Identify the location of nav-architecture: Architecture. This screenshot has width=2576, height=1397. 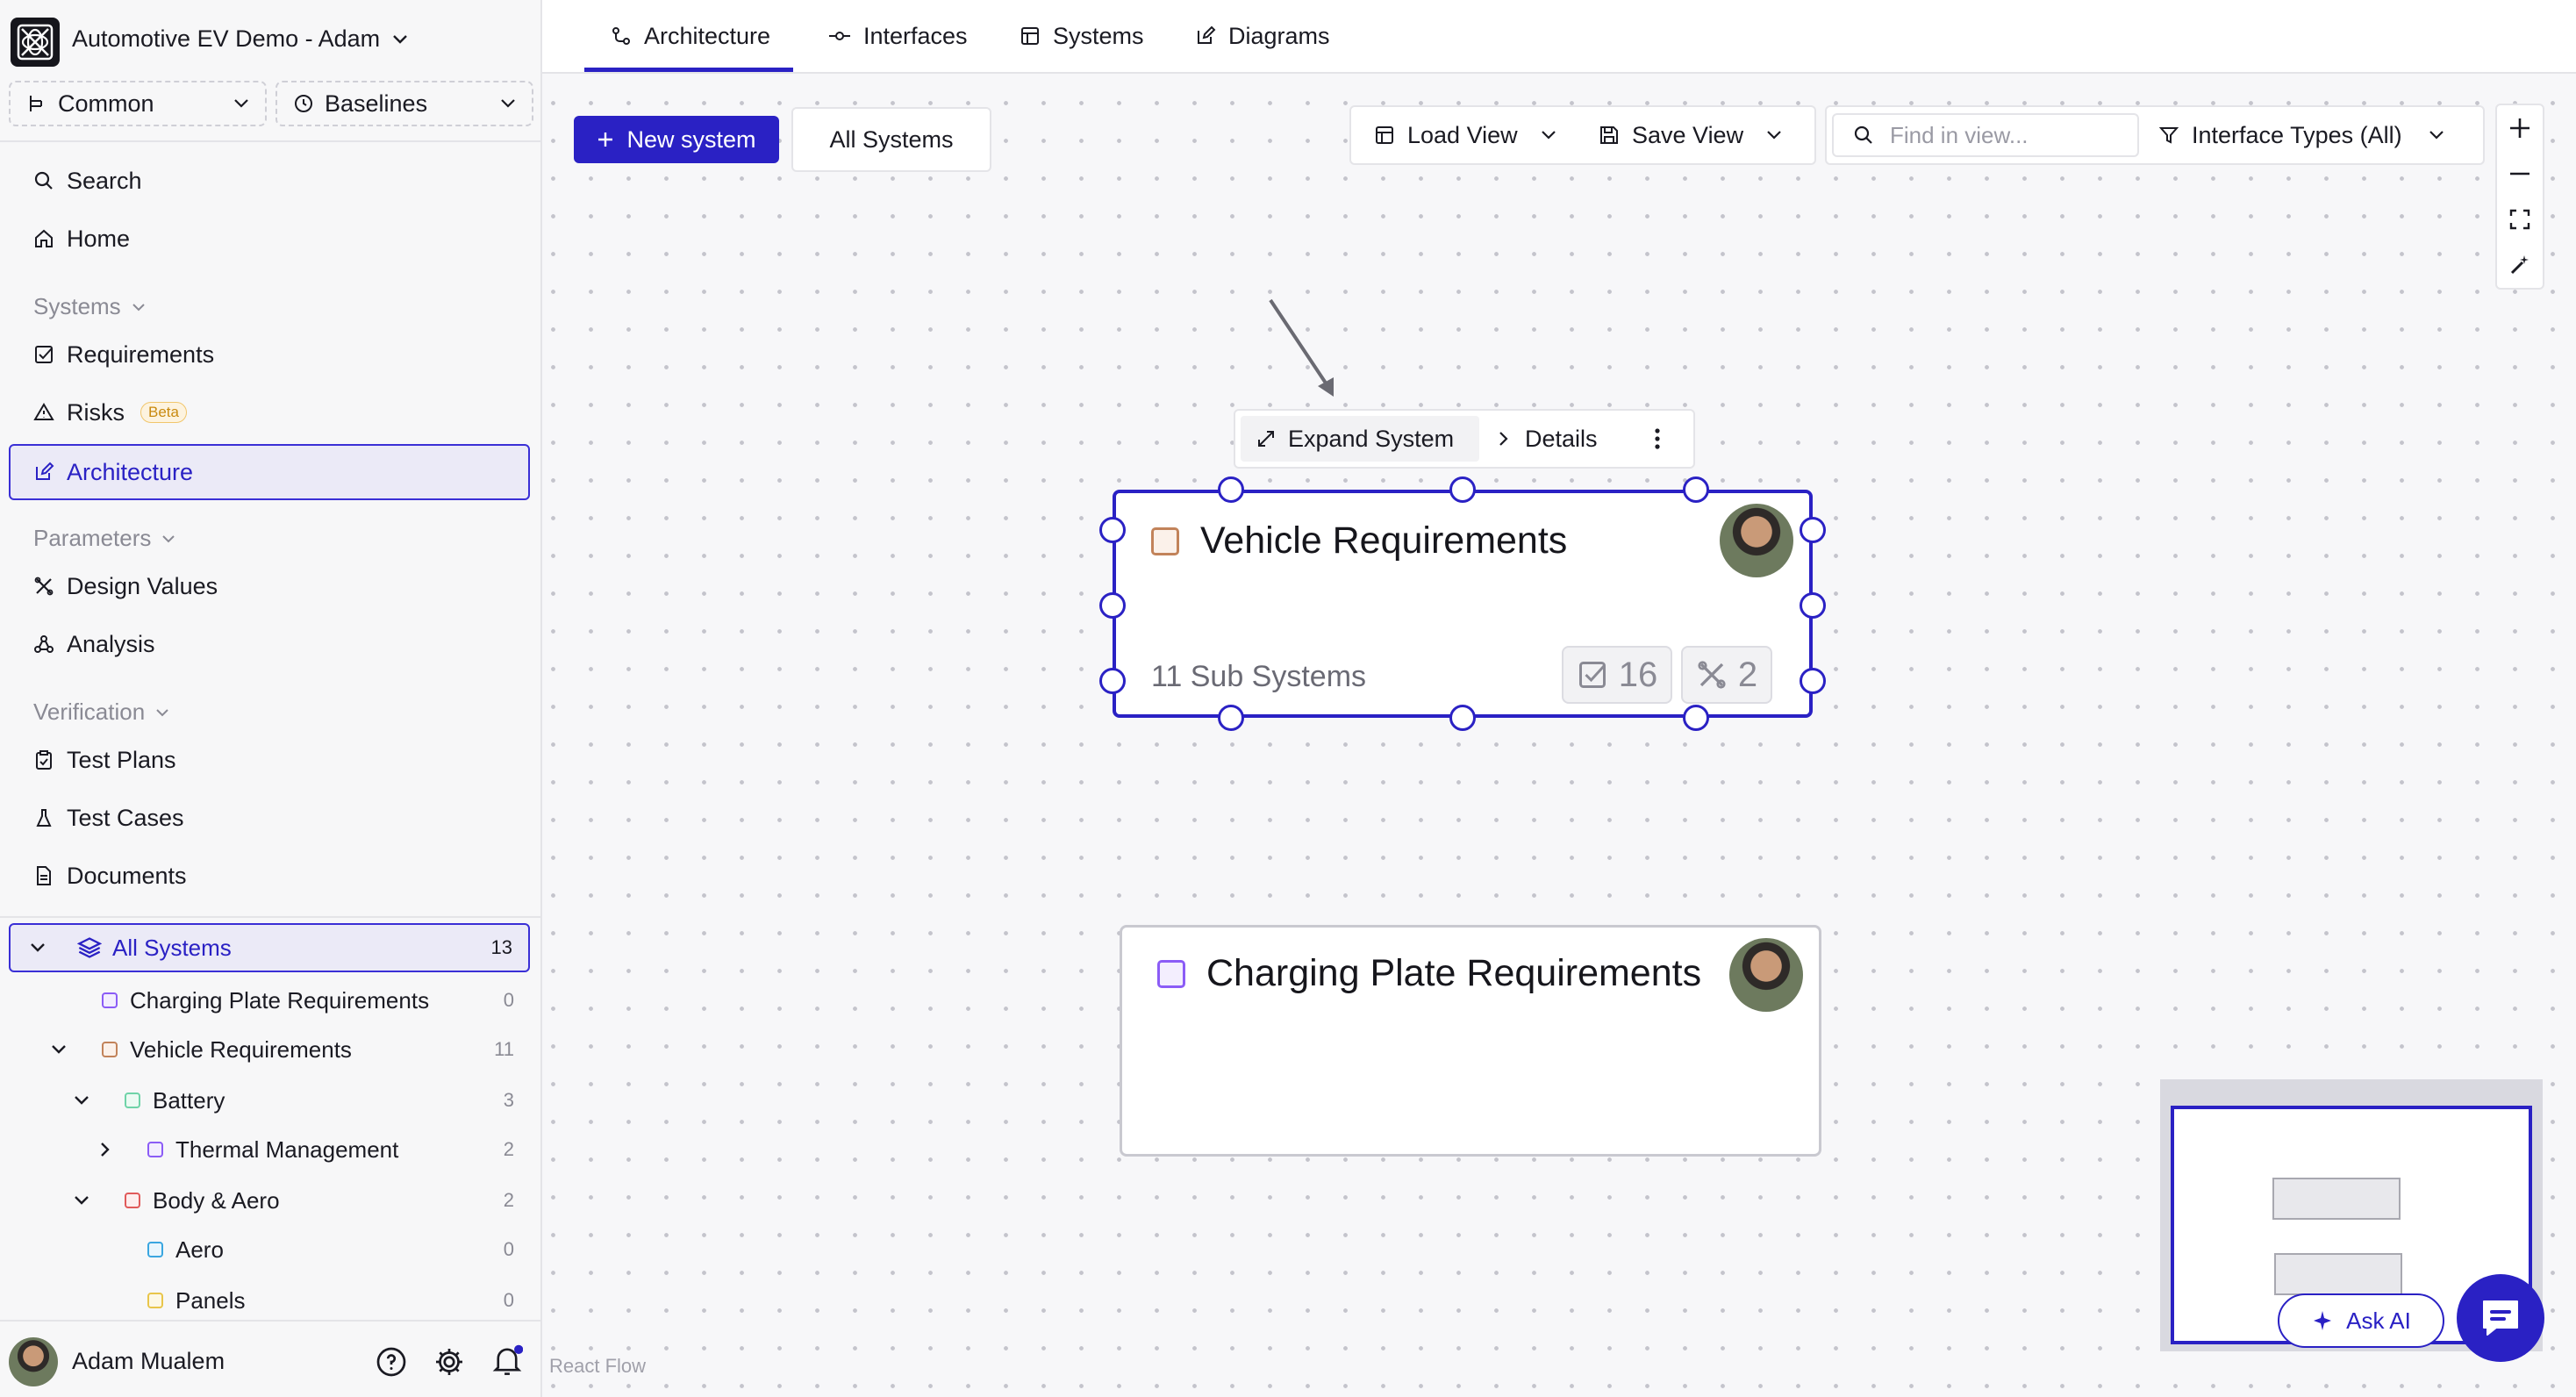
(269, 472).